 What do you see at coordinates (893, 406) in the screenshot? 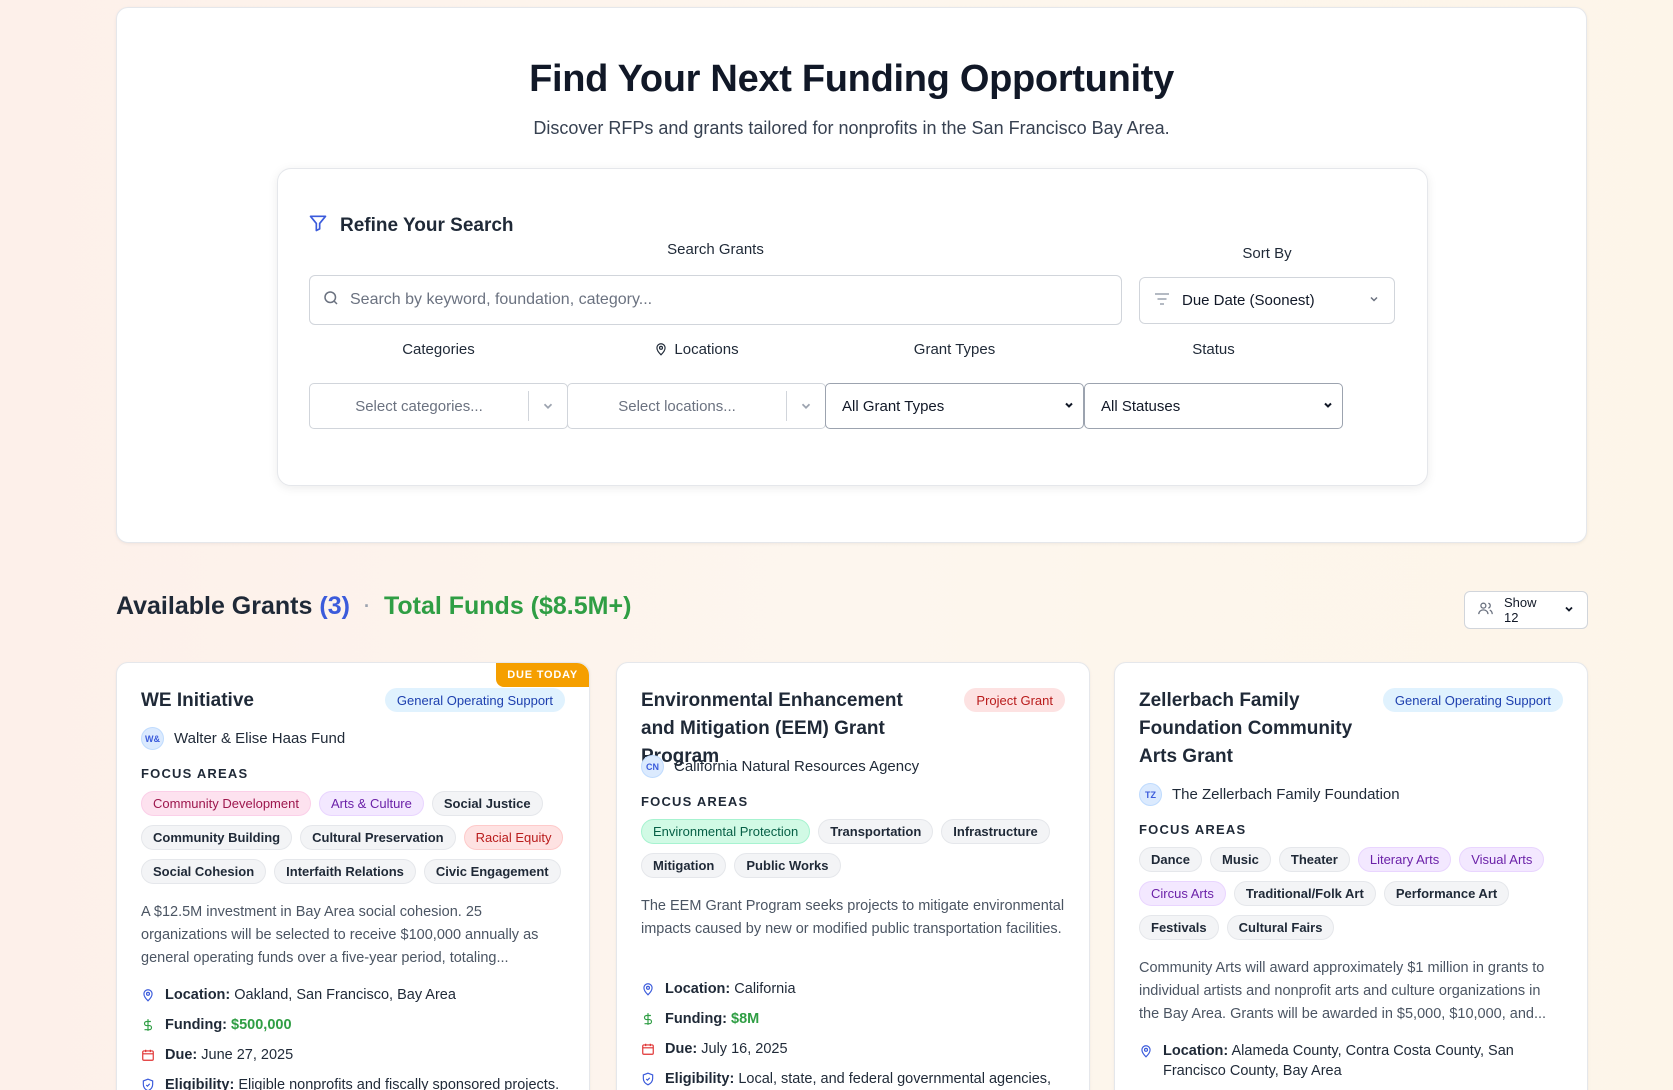
I see `grant-types-value: All Grant Types` at bounding box center [893, 406].